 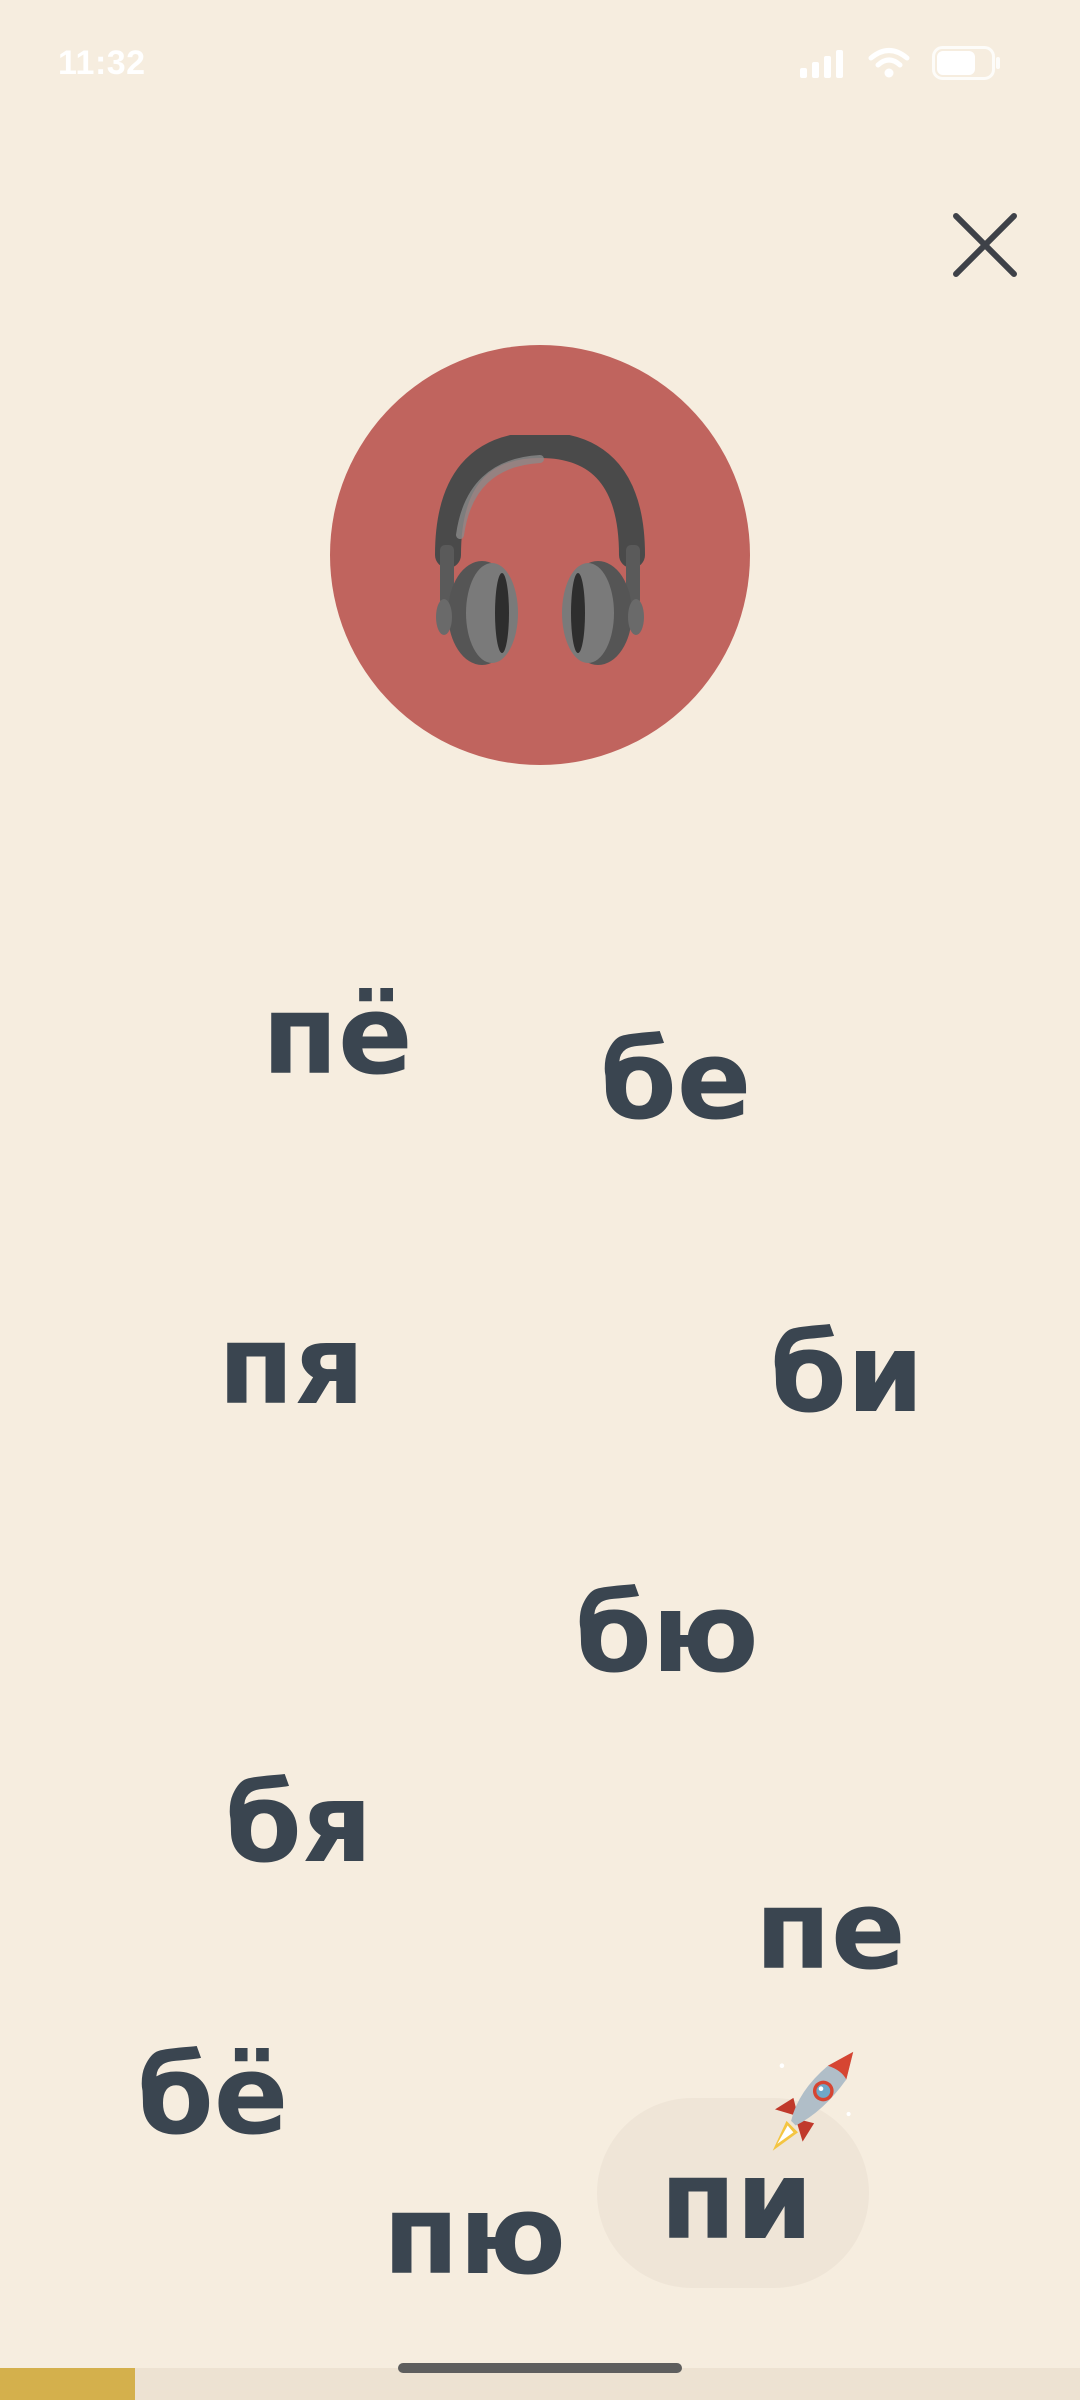 I want to click on rocket-icon, so click(x=813, y=2101).